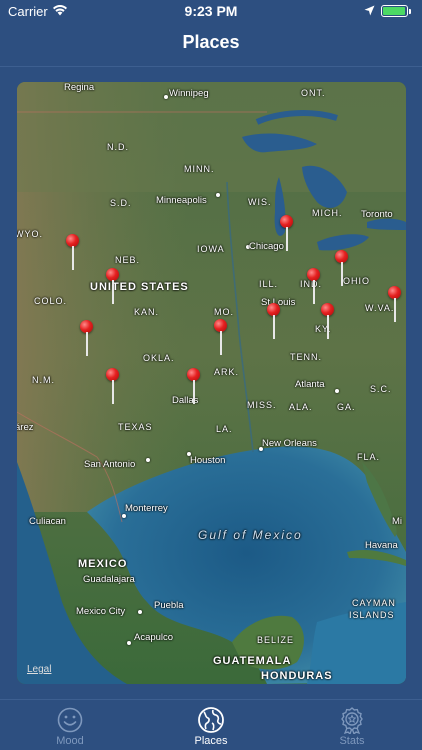  Describe the element at coordinates (121, 203) in the screenshot. I see `map-label-sd: S.D.` at that location.